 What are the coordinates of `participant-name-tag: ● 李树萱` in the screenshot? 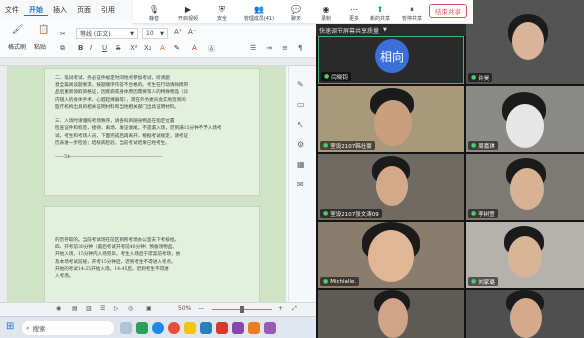 It's located at (483, 213).